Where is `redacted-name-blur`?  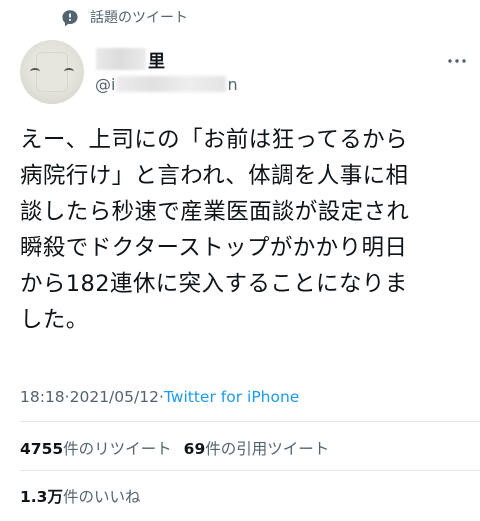
redacted-name-blur is located at coordinates (121, 59).